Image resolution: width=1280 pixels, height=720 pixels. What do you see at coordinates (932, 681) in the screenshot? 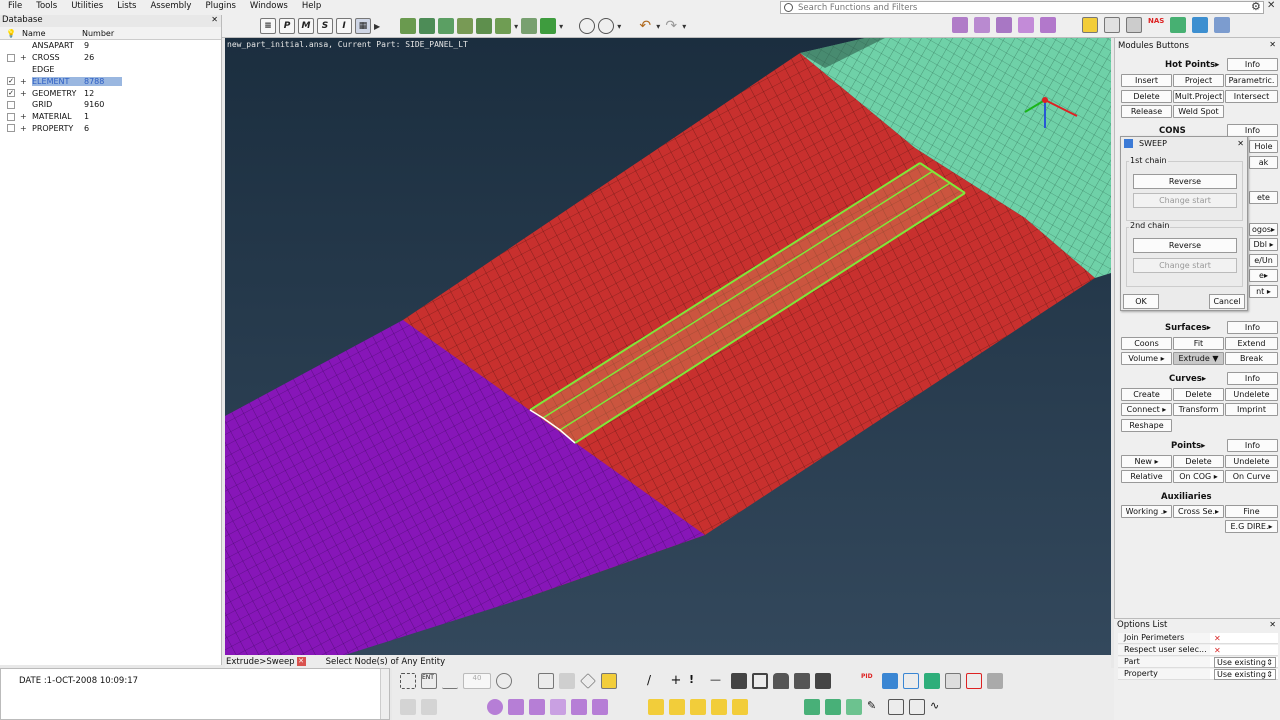
I see `cube-color-icon` at bounding box center [932, 681].